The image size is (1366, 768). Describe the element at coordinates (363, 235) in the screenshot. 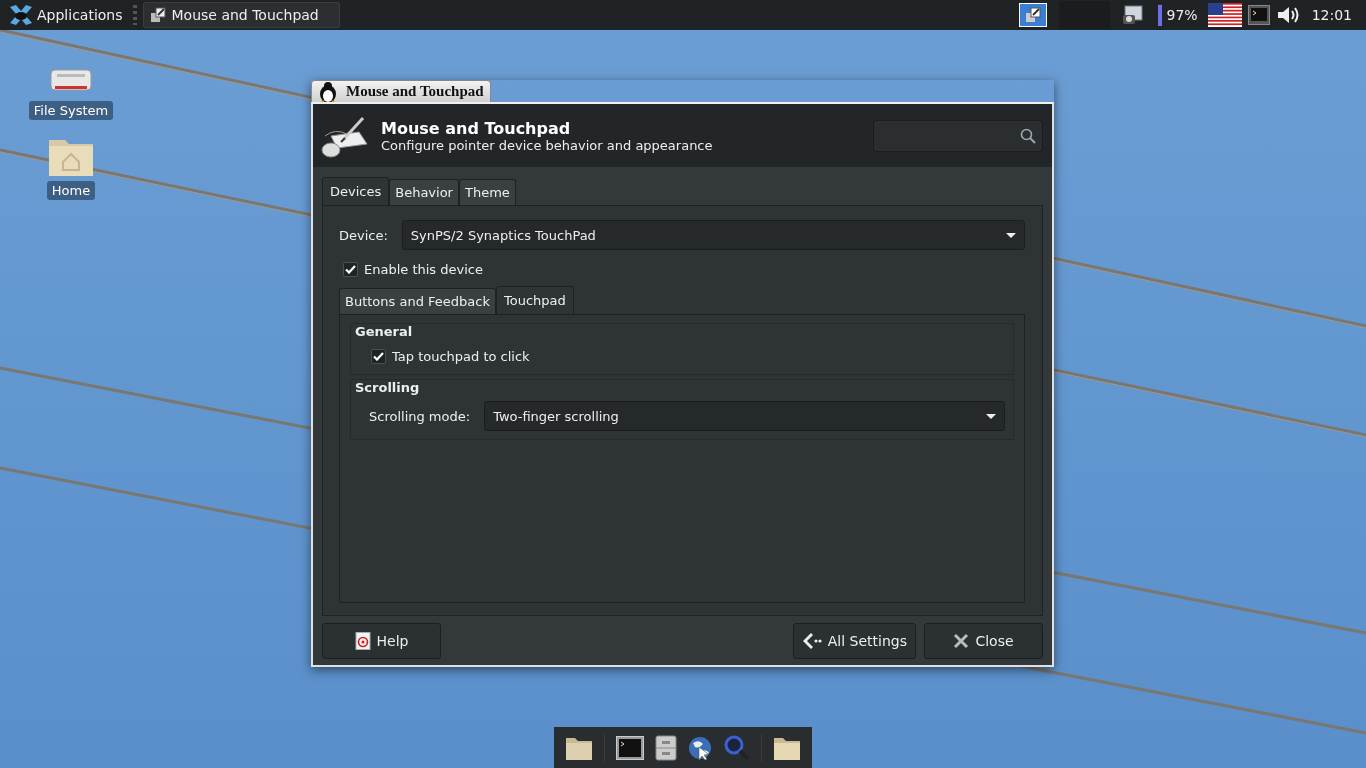

I see `field-label: Device:` at that location.